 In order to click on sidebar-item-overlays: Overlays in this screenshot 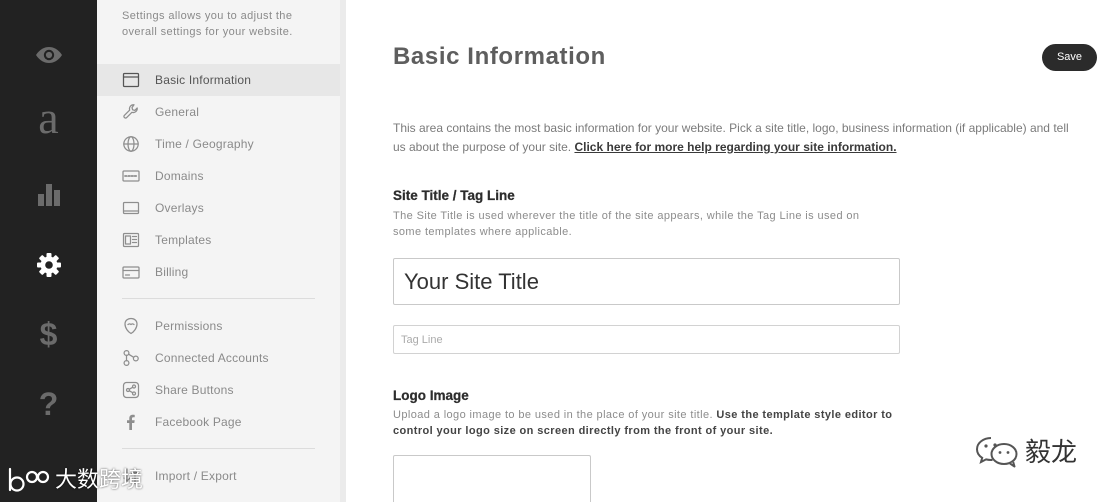, I will do `click(218, 208)`.